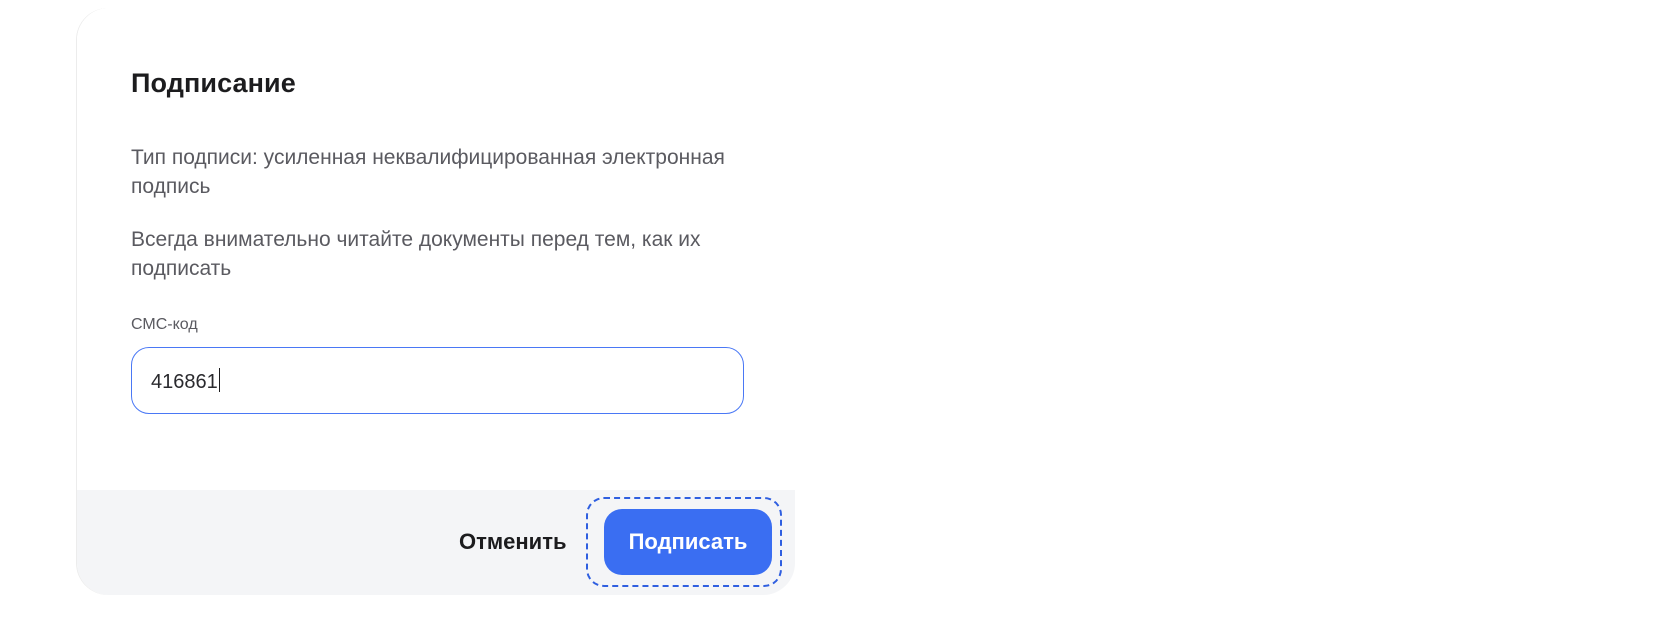  Describe the element at coordinates (219, 380) in the screenshot. I see `text-caret` at that location.